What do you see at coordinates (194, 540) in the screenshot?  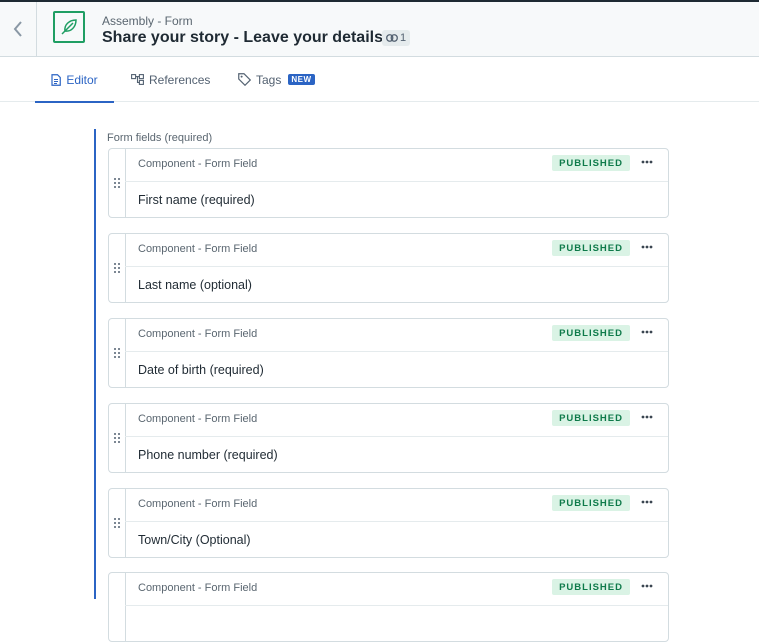 I see `card-title: Town/City (Optional)` at bounding box center [194, 540].